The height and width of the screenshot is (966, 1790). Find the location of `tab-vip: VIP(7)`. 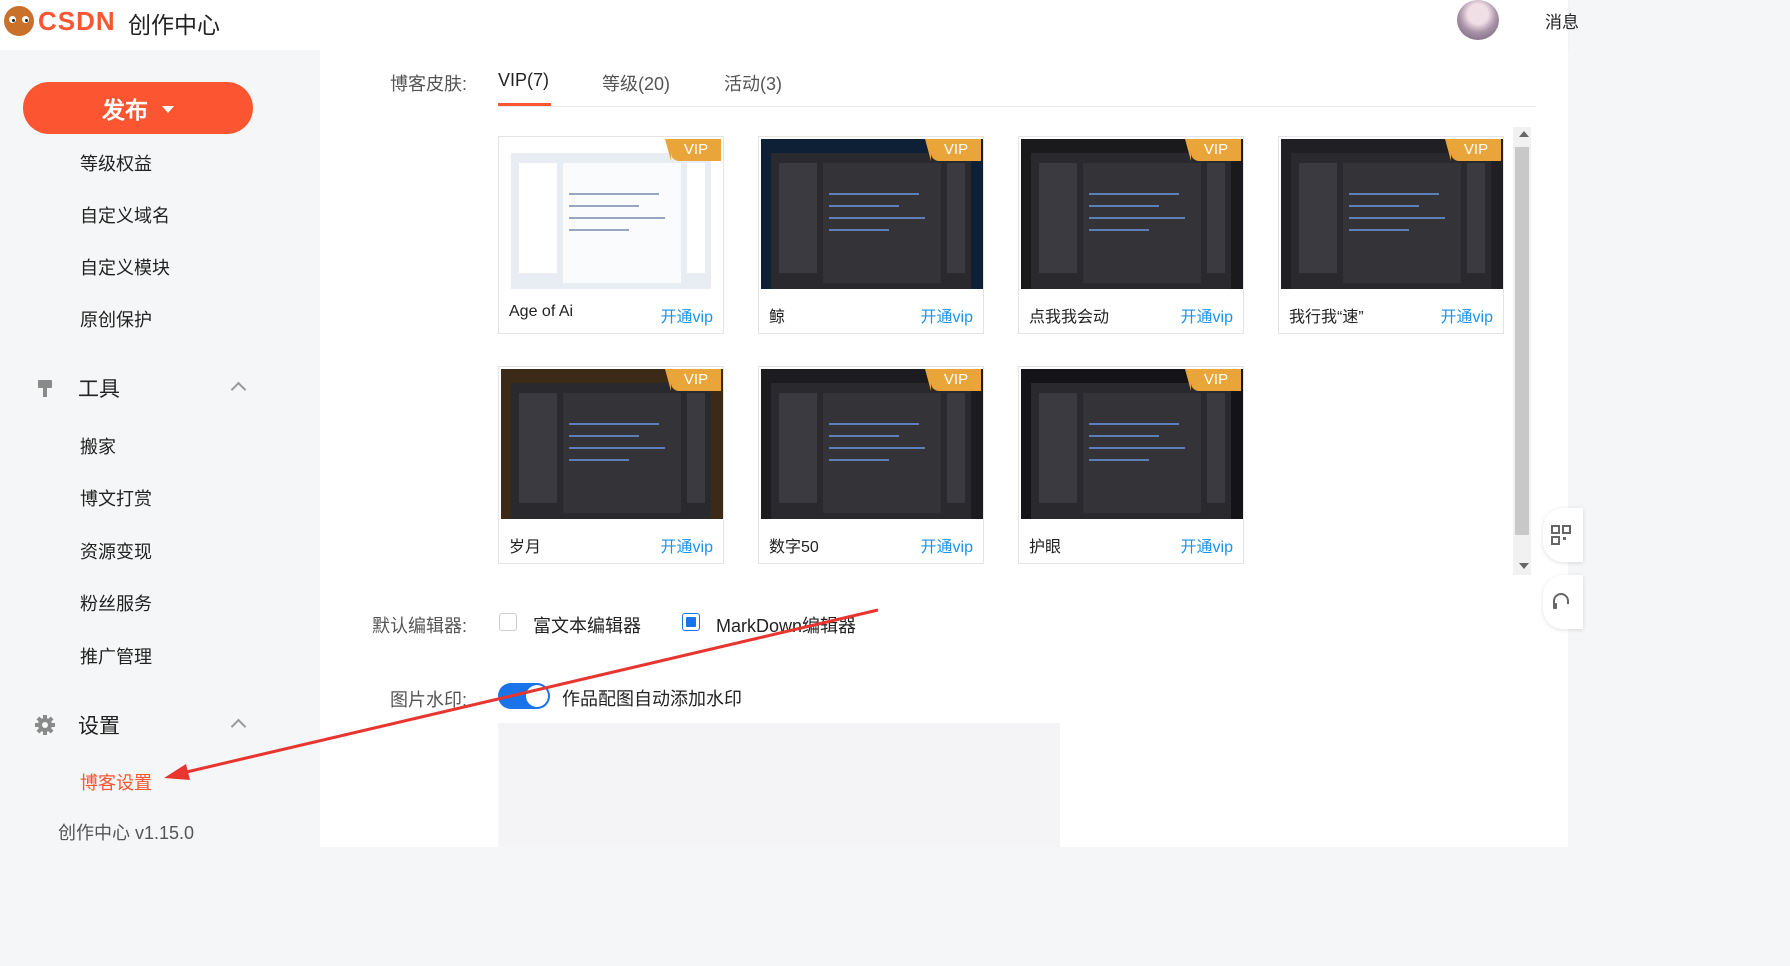

tab-vip: VIP(7) is located at coordinates (523, 80).